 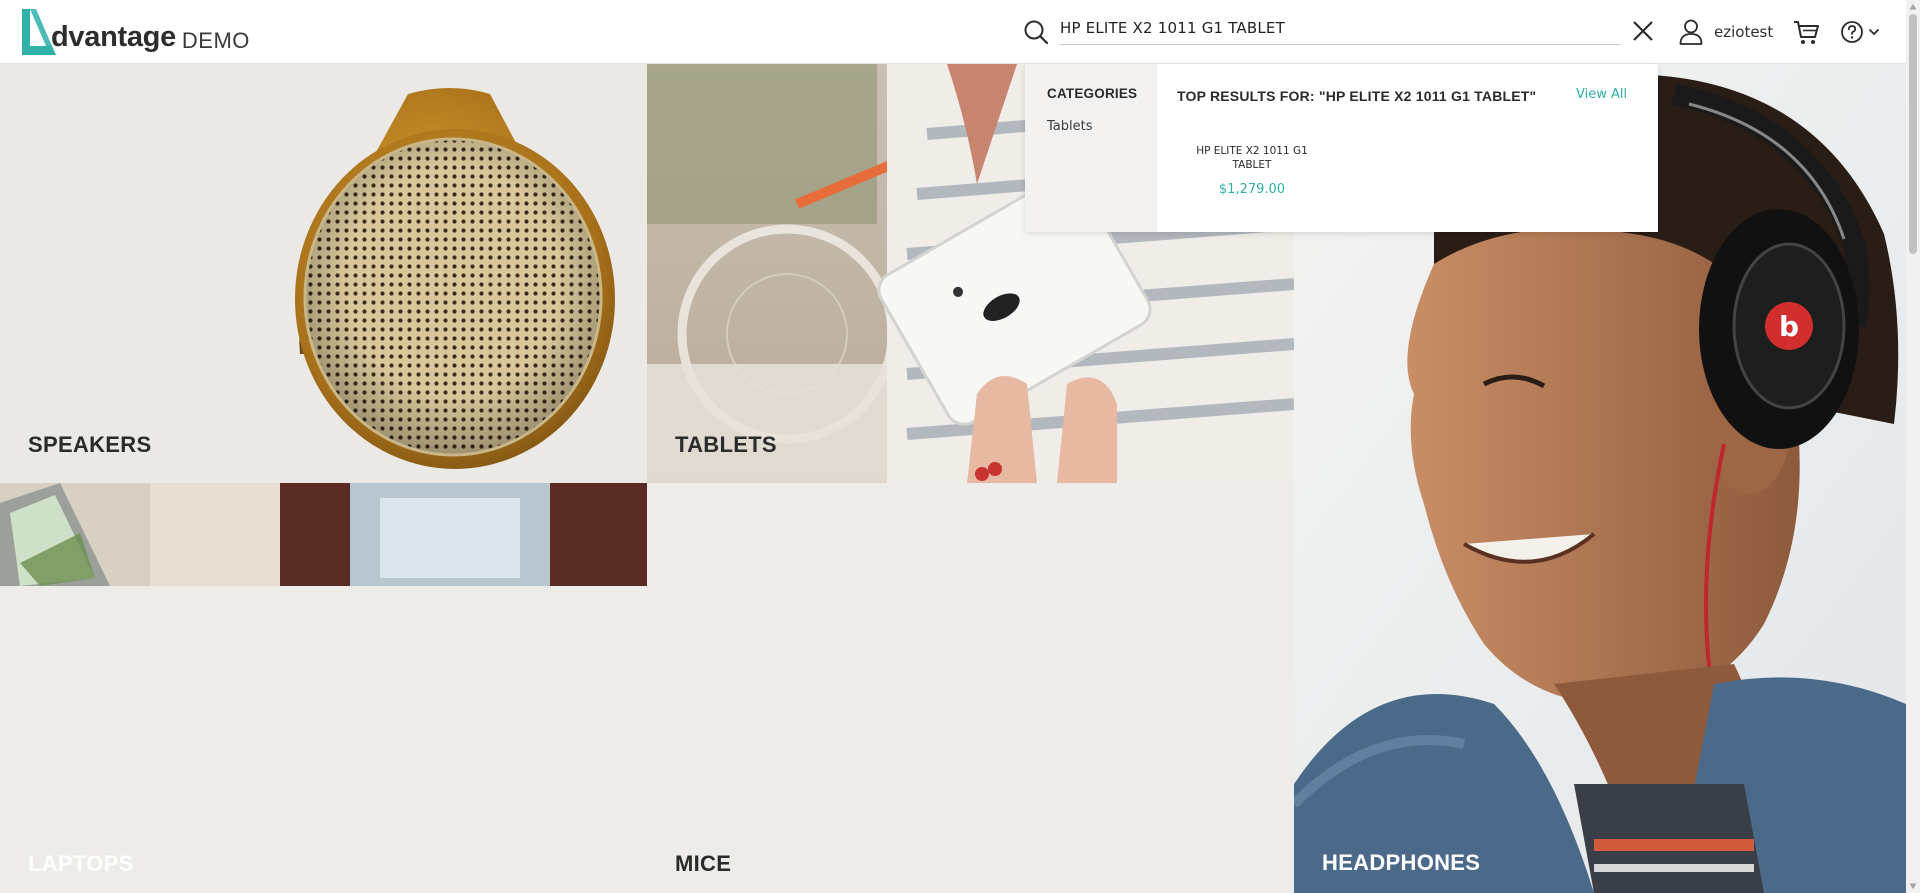 What do you see at coordinates (726, 444) in the screenshot?
I see `tile-label-tablets: TABLETS` at bounding box center [726, 444].